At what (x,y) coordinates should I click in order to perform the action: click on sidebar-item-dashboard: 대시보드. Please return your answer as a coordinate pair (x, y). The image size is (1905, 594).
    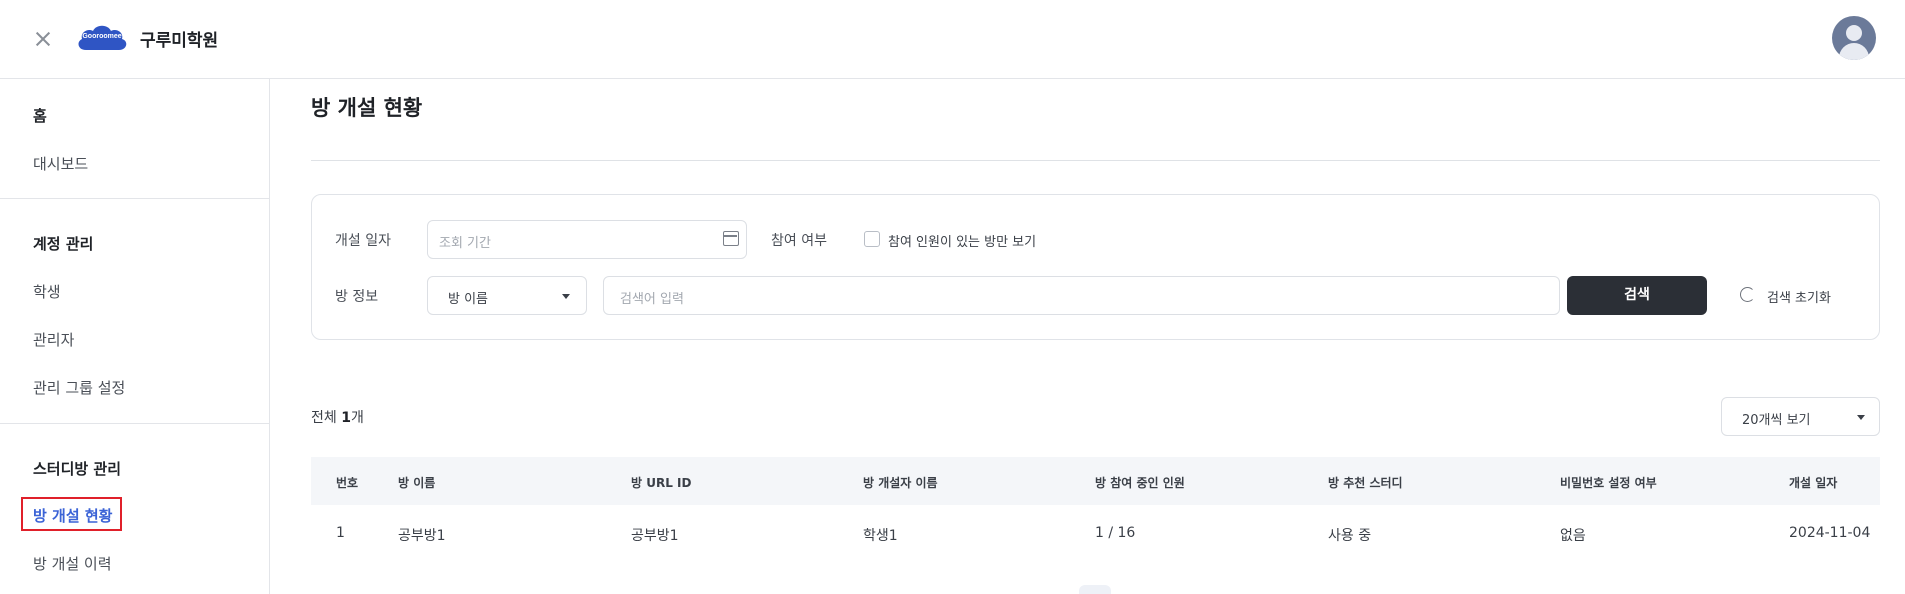
    Looking at the image, I should click on (60, 163).